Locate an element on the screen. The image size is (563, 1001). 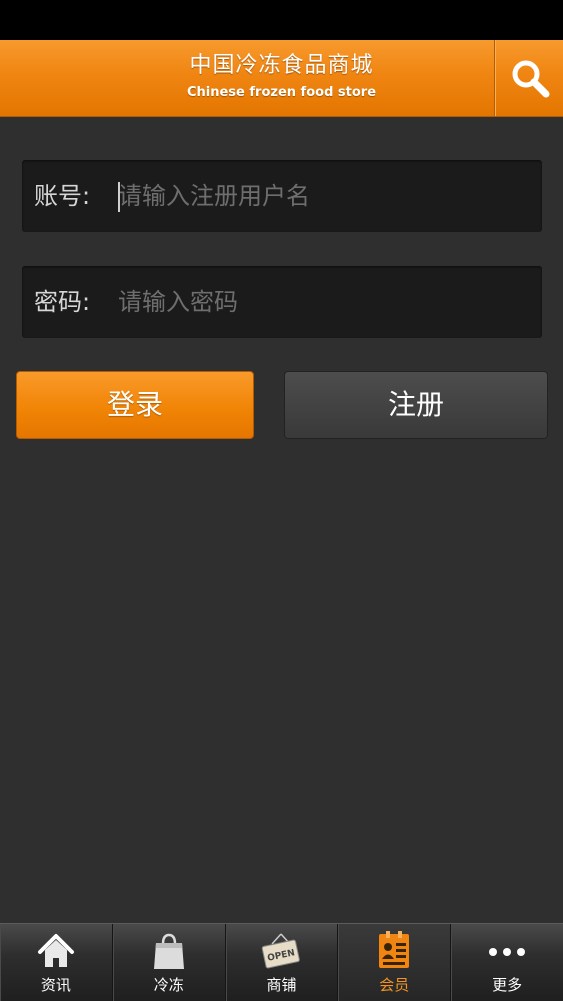
tab-frozen: 冷冻 is located at coordinates (169, 962).